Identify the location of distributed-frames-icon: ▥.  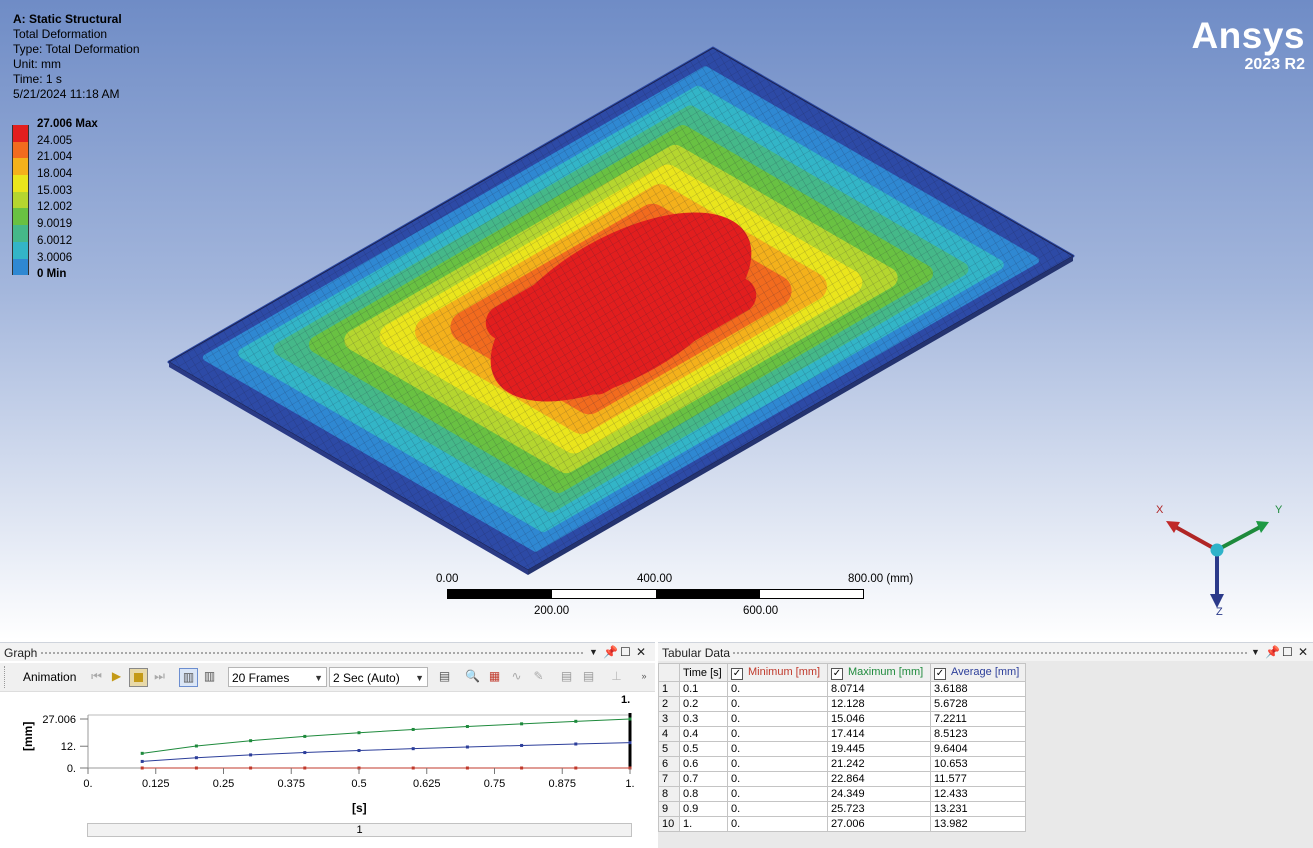
(188, 677).